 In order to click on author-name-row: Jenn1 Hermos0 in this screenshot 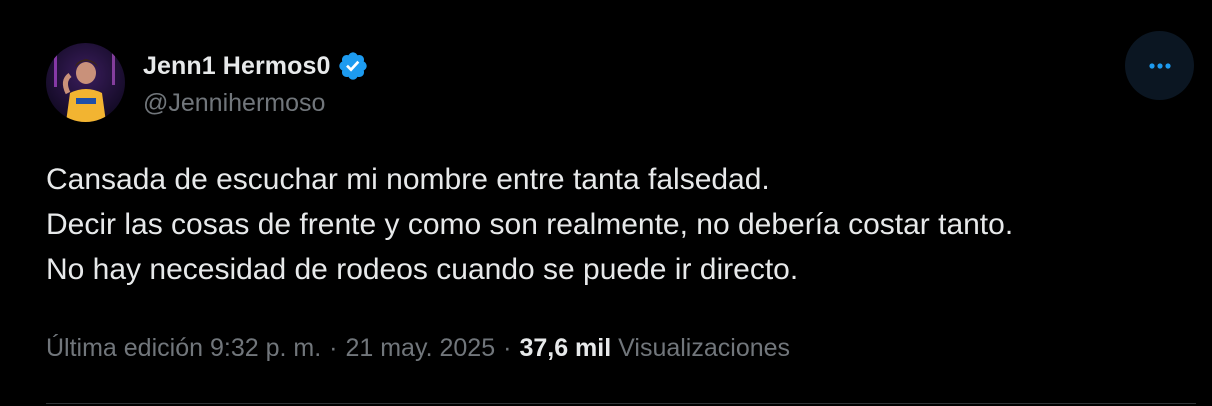, I will do `click(256, 66)`.